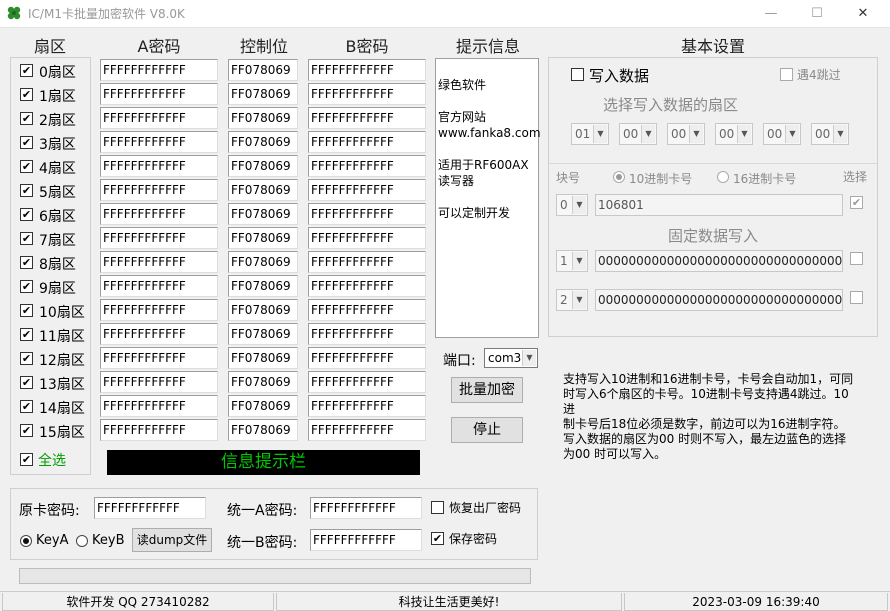  What do you see at coordinates (172, 540) in the screenshot?
I see `read-dump-button: 读dump文件` at bounding box center [172, 540].